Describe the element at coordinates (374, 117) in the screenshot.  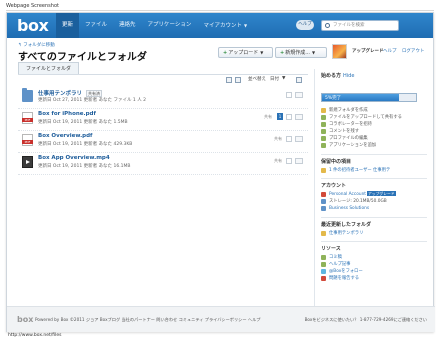
I see `tip-upload-share: ファイルをアップロードして共有する` at that location.